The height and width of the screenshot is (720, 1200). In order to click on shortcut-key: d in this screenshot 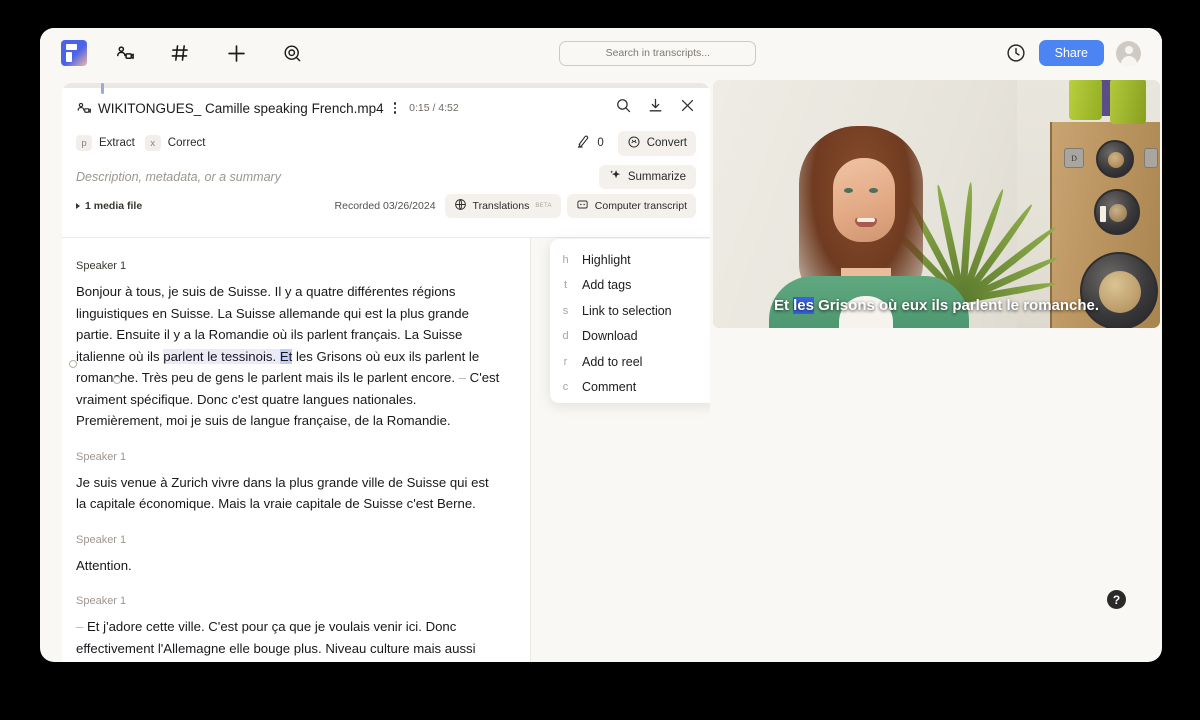, I will do `click(565, 336)`.